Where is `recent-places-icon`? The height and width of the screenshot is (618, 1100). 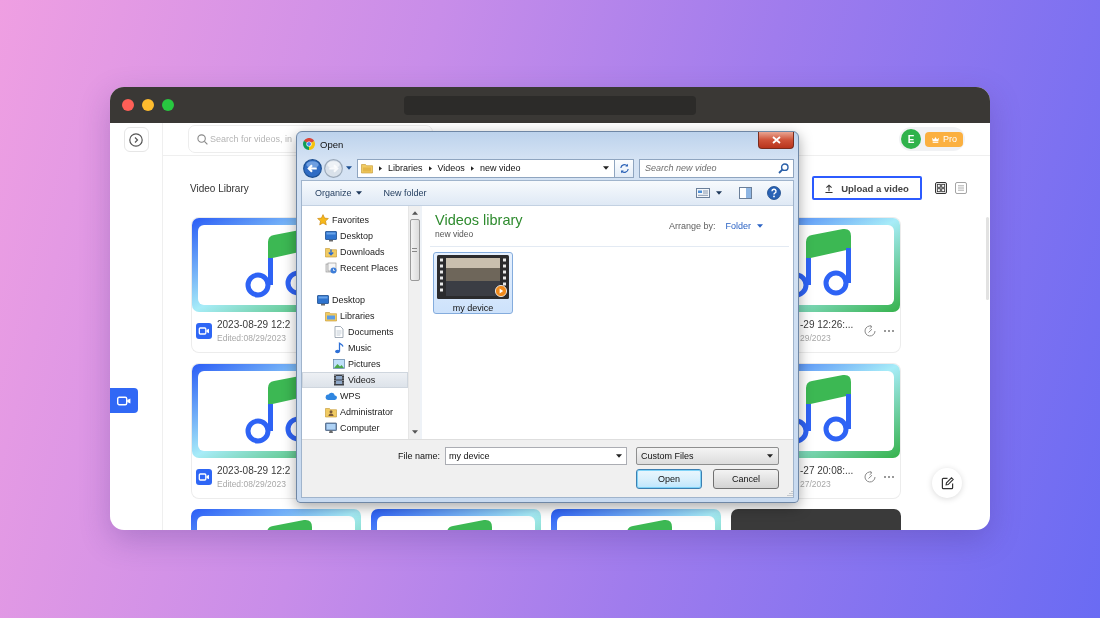
recent-places-icon is located at coordinates (331, 268).